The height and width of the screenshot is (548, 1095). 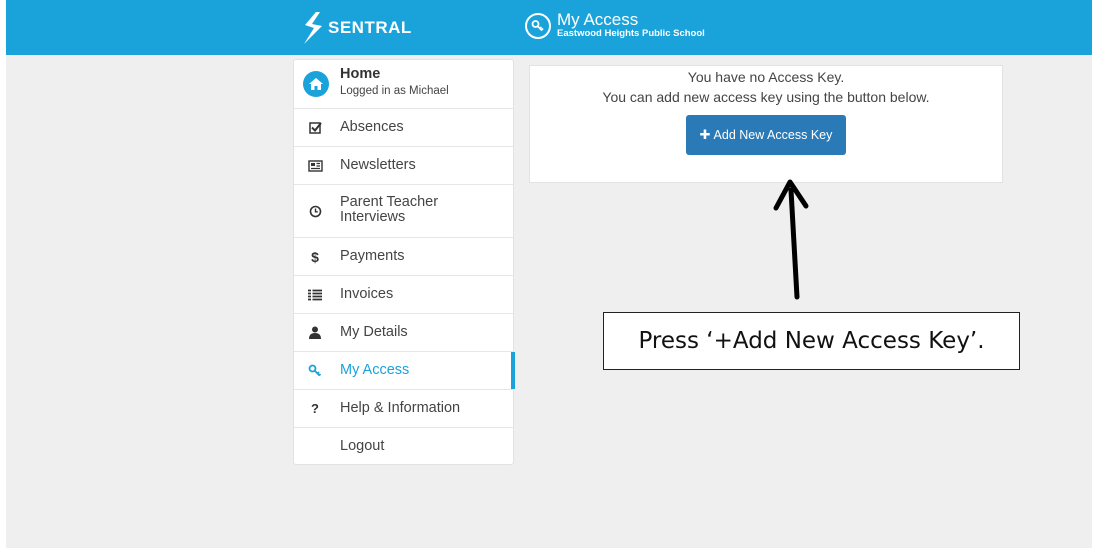 What do you see at coordinates (372, 256) in the screenshot?
I see `sidebar-item-label: Payments` at bounding box center [372, 256].